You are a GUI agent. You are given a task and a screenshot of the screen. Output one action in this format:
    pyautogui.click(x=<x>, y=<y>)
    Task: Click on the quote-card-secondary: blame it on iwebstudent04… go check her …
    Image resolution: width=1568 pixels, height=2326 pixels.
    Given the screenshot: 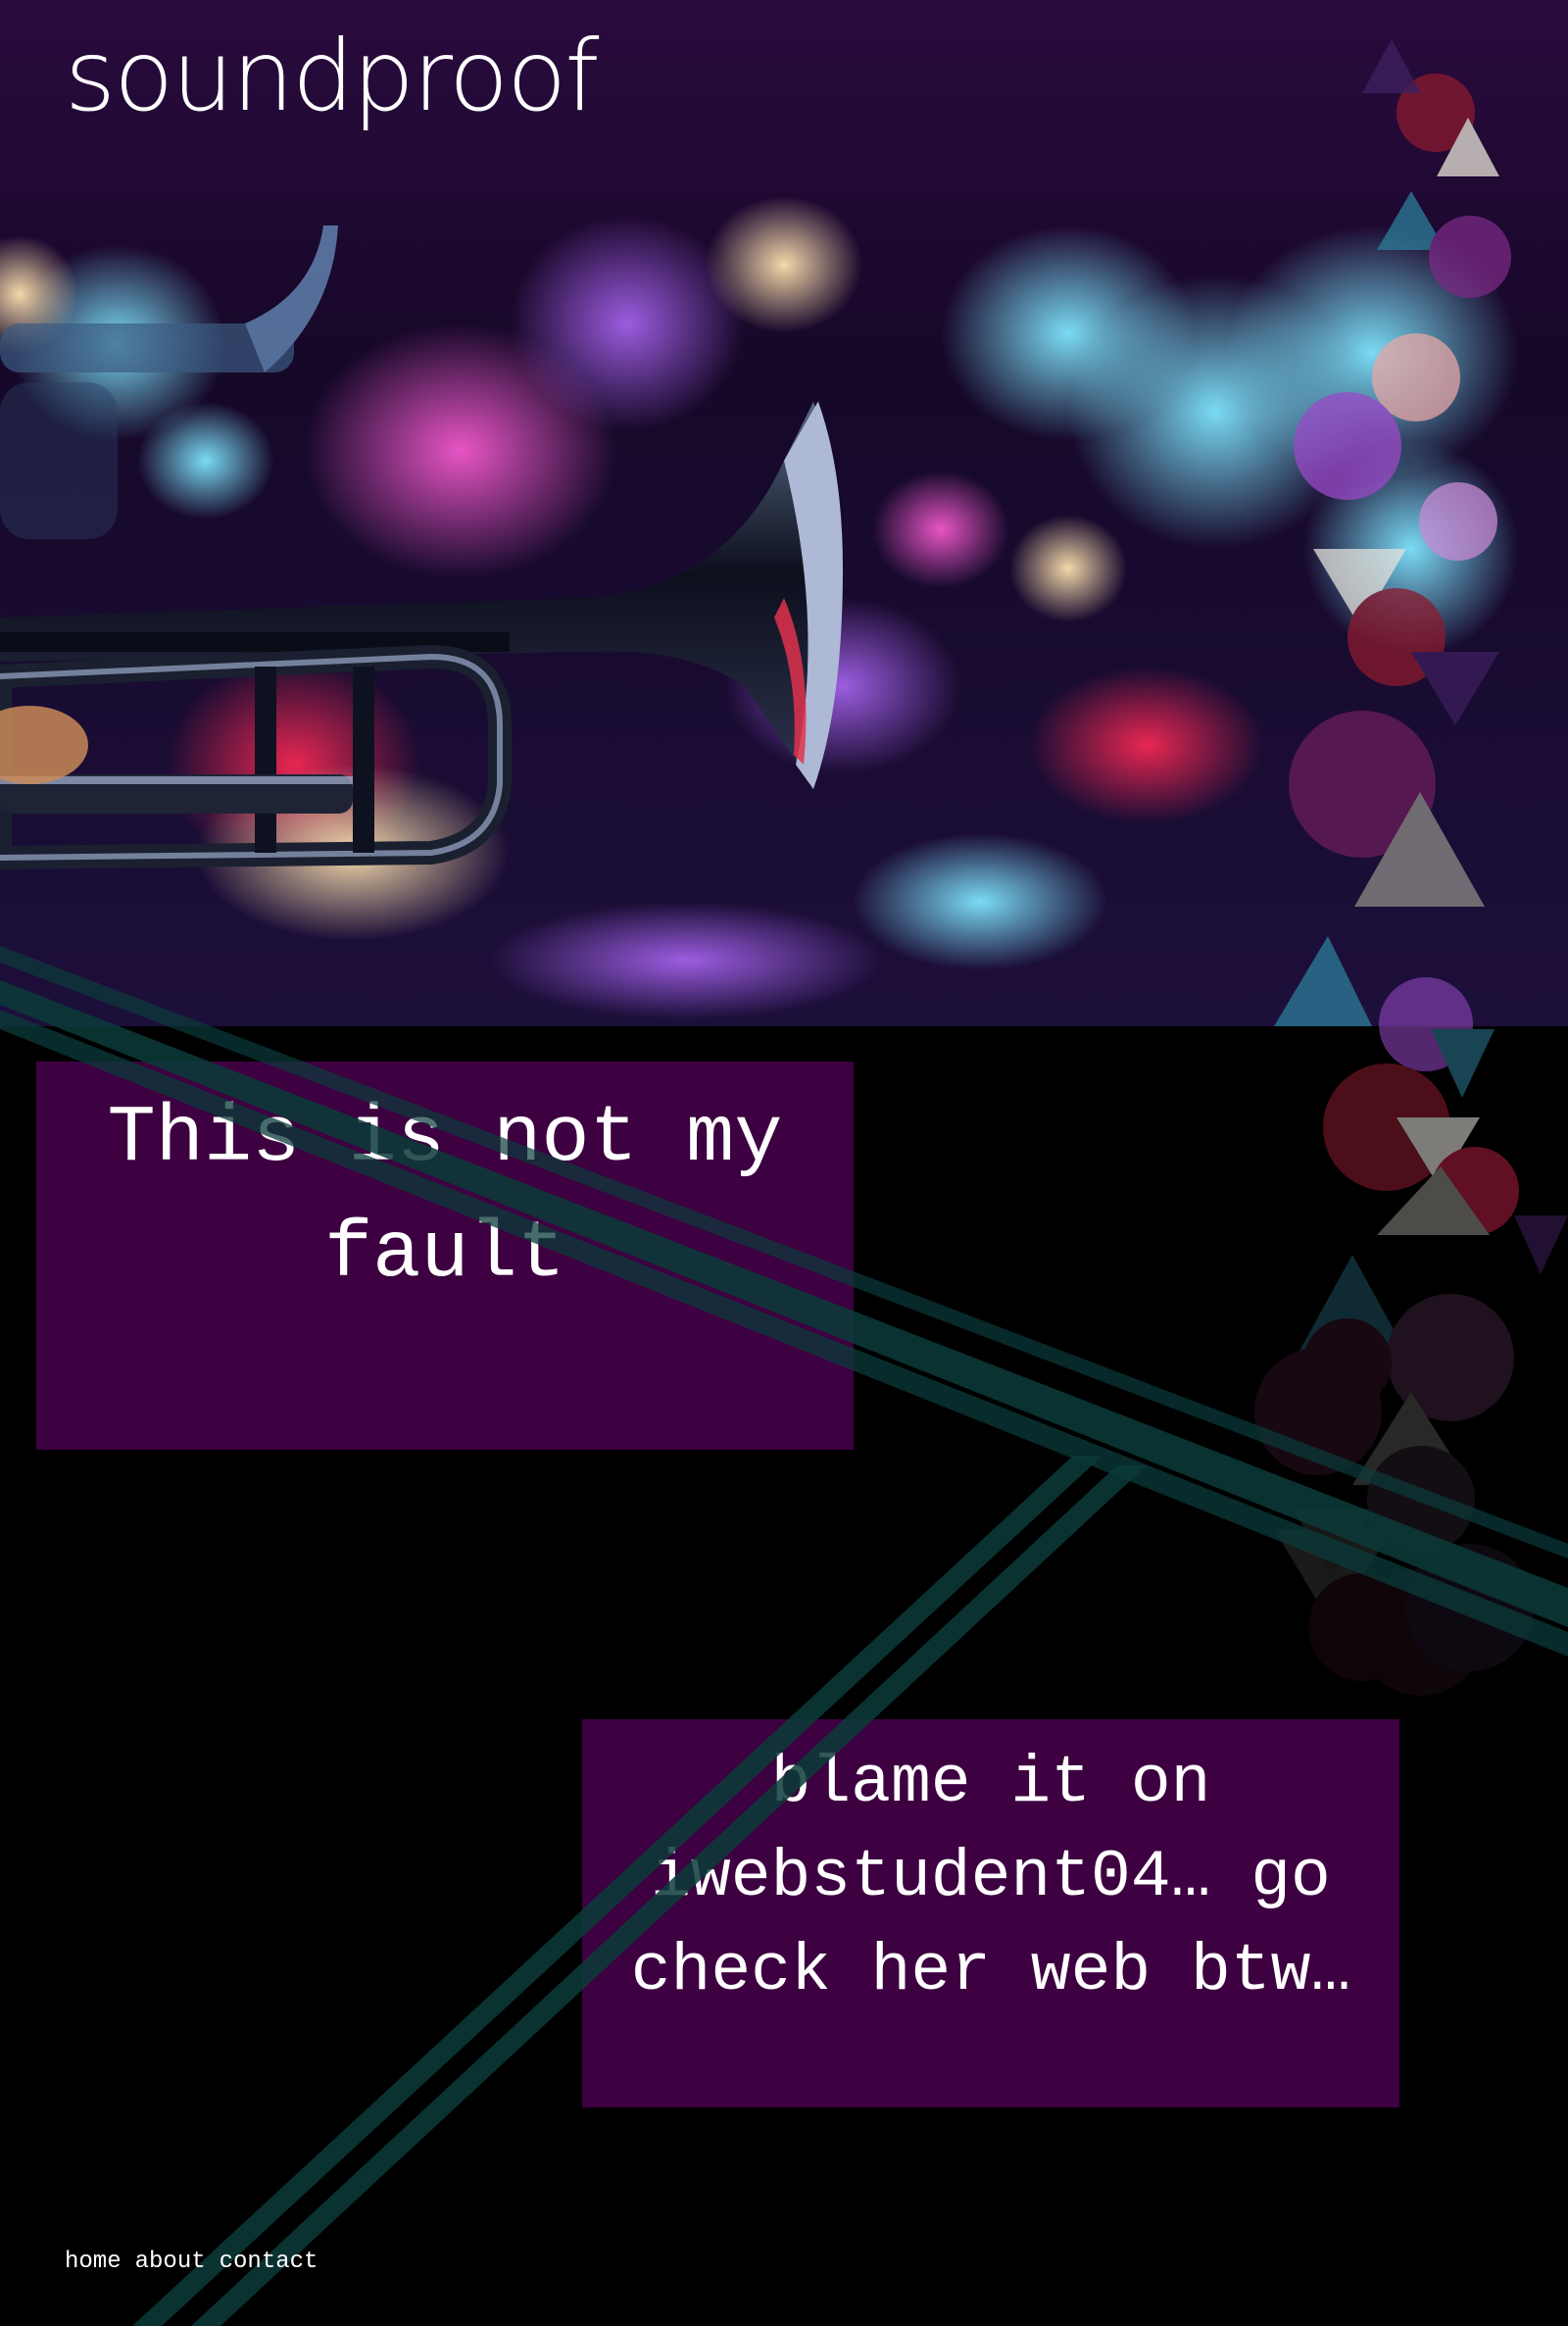 What is the action you would take?
    pyautogui.click(x=990, y=1913)
    